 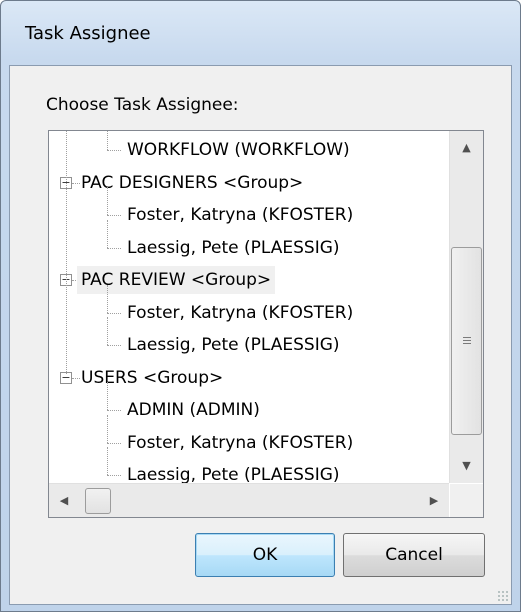 I want to click on scroll-down-button: ▼, so click(x=466, y=466).